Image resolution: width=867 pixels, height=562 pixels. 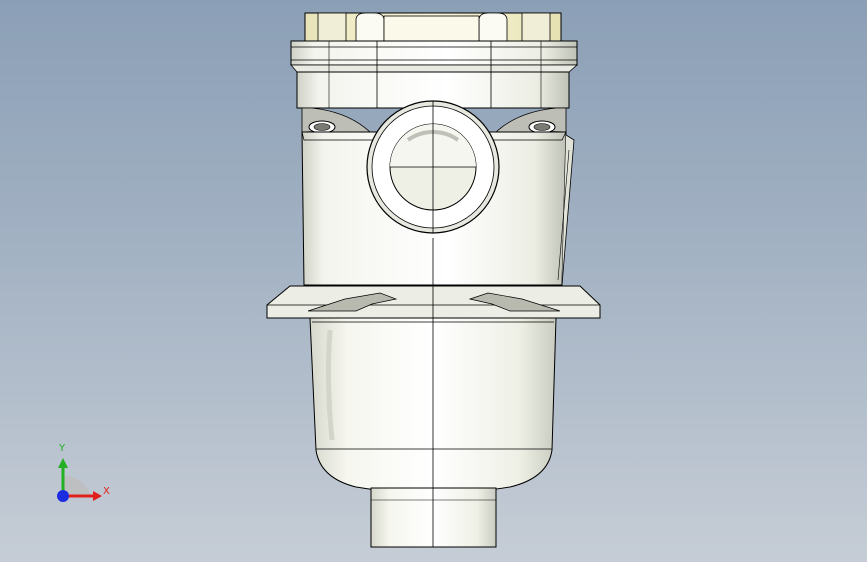 I want to click on filter-bowl, so click(x=433, y=405).